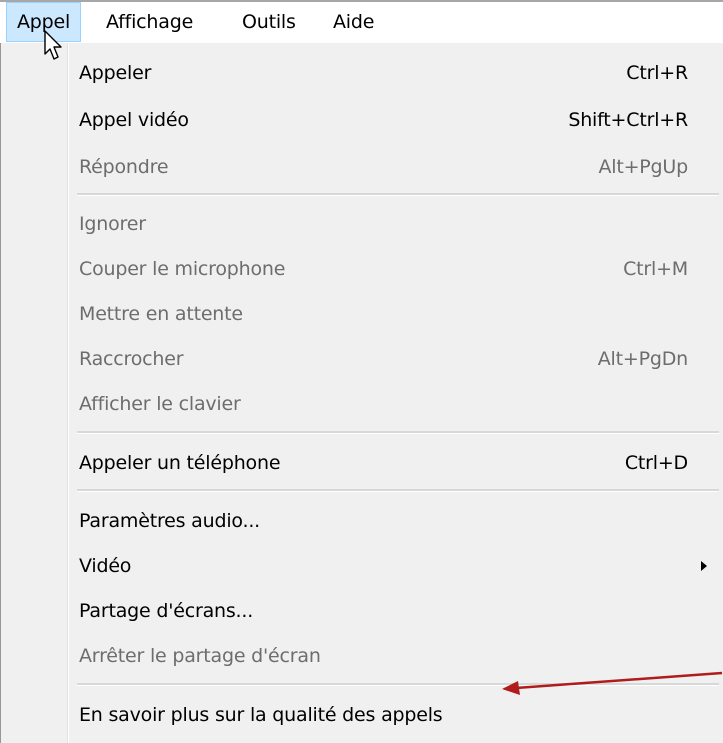 This screenshot has width=723, height=743. What do you see at coordinates (362, 314) in the screenshot?
I see `menu-item-mettre-en-attente: Mettre en attente` at bounding box center [362, 314].